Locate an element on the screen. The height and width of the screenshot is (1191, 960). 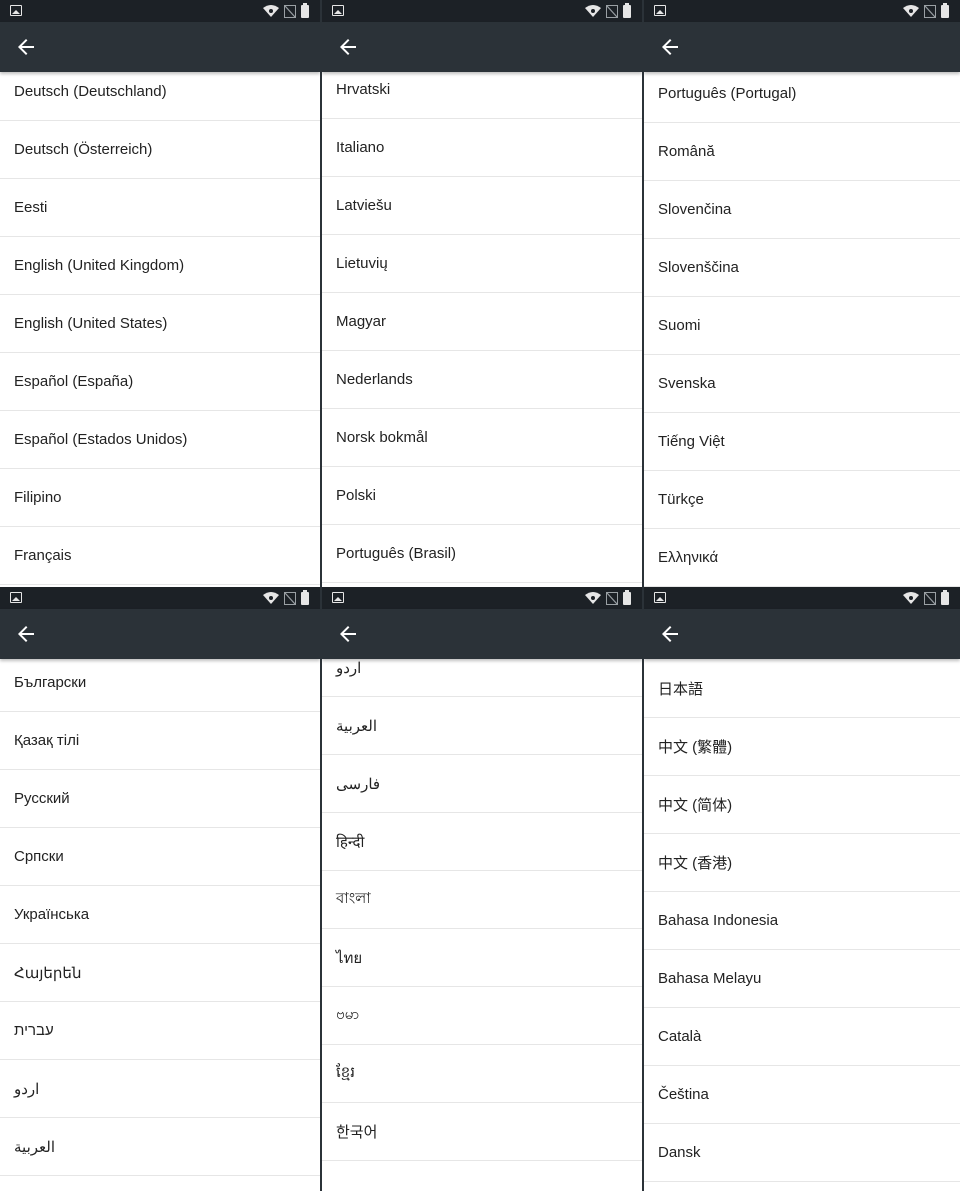
language-item: ខ្មែរ is located at coordinates (482, 1074).